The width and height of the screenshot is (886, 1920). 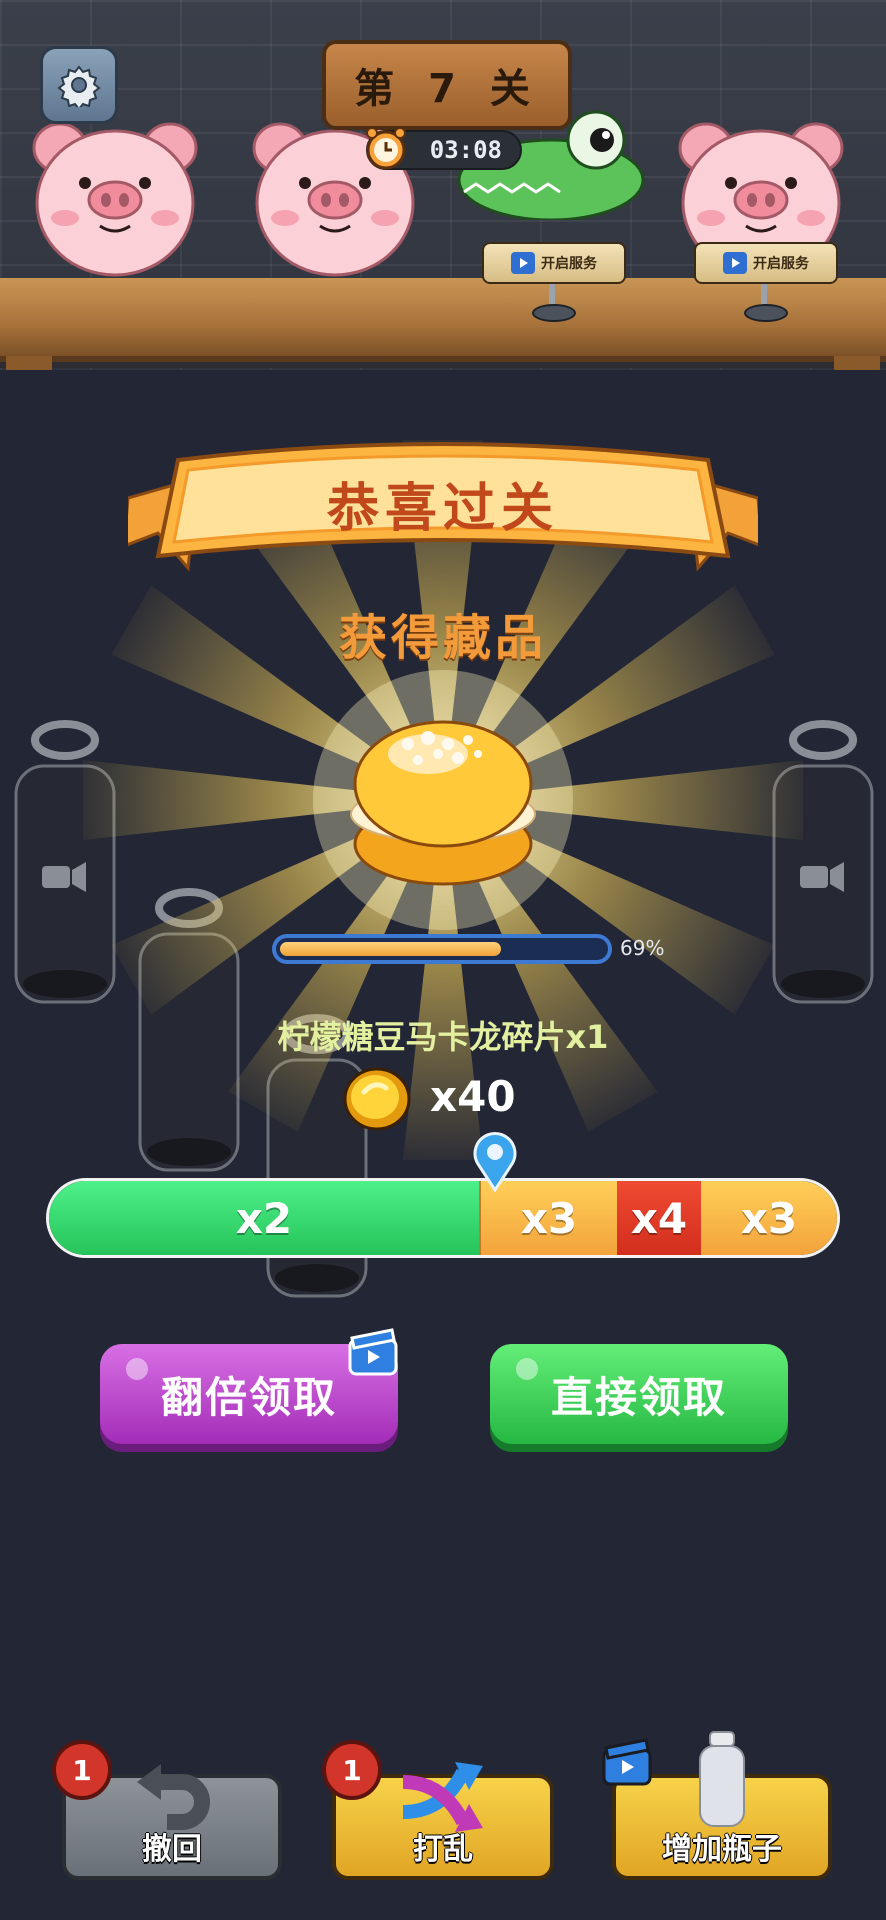 I want to click on shuffle-arrows-icon, so click(x=442, y=1797).